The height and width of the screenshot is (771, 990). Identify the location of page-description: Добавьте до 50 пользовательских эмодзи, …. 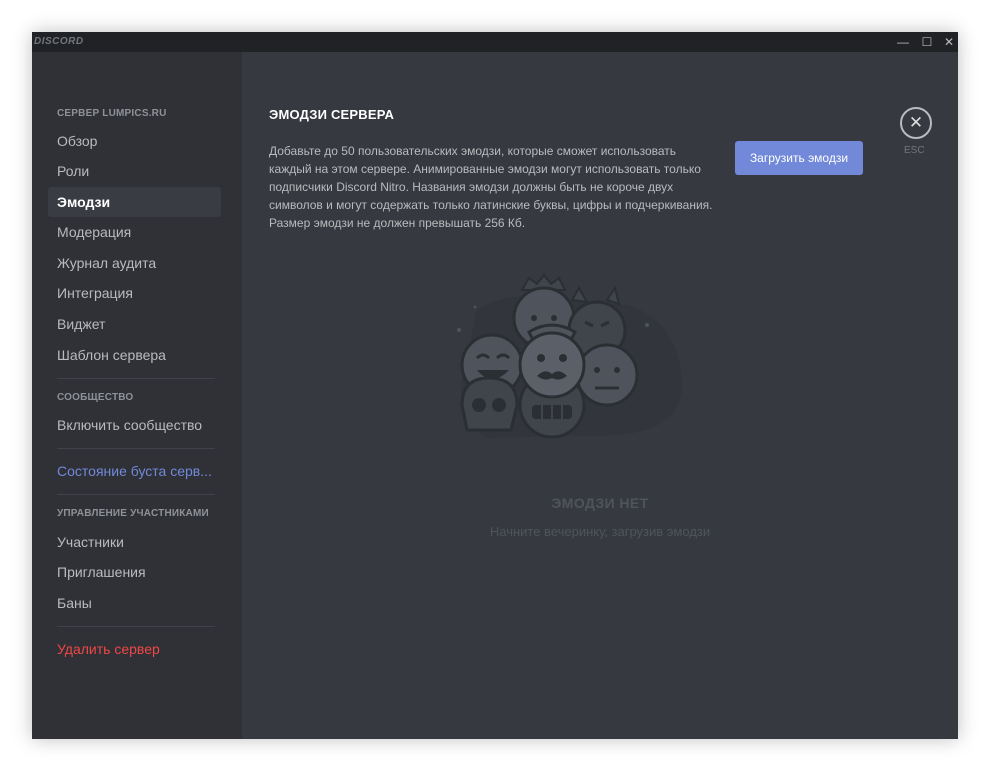
(491, 187).